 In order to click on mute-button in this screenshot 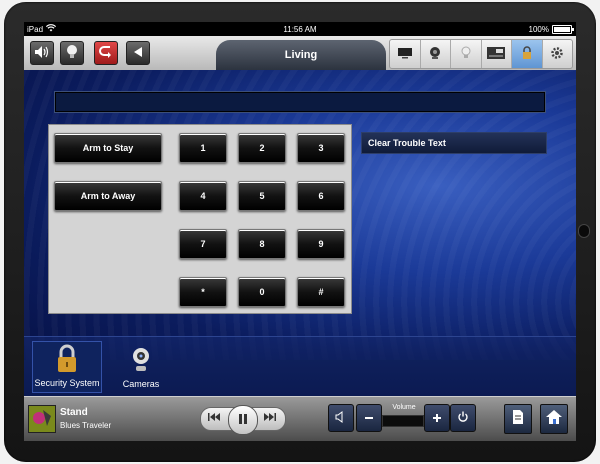, I will do `click(341, 418)`.